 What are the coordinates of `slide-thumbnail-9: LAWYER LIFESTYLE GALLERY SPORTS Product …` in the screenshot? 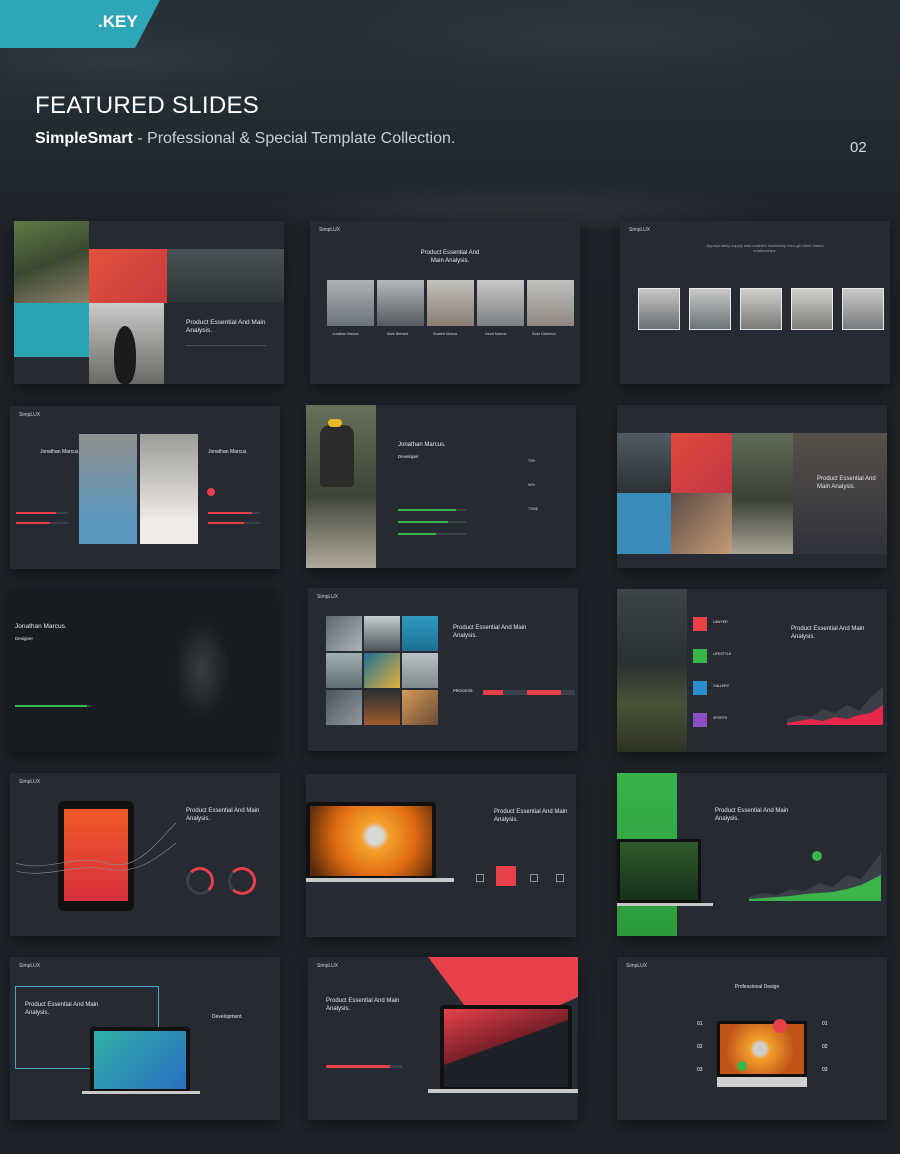 It's located at (752, 670).